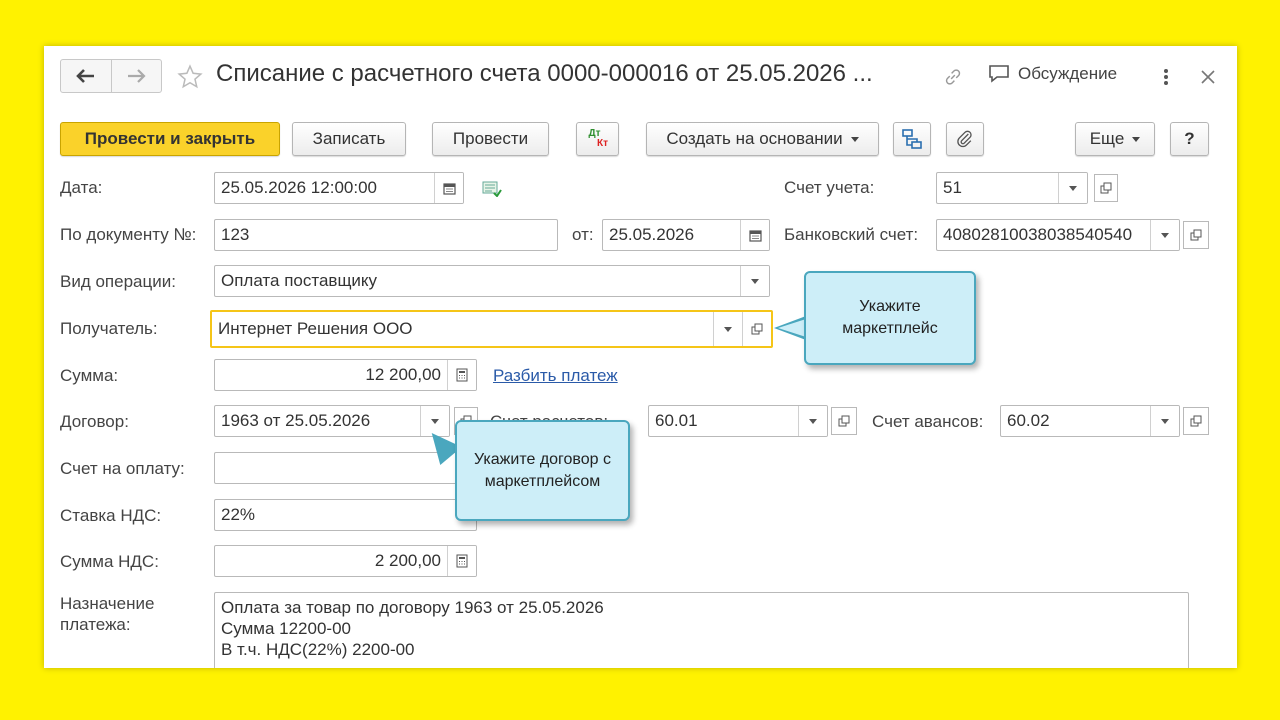  Describe the element at coordinates (1028, 420) in the screenshot. I see `advance-account-value: 60.02` at that location.